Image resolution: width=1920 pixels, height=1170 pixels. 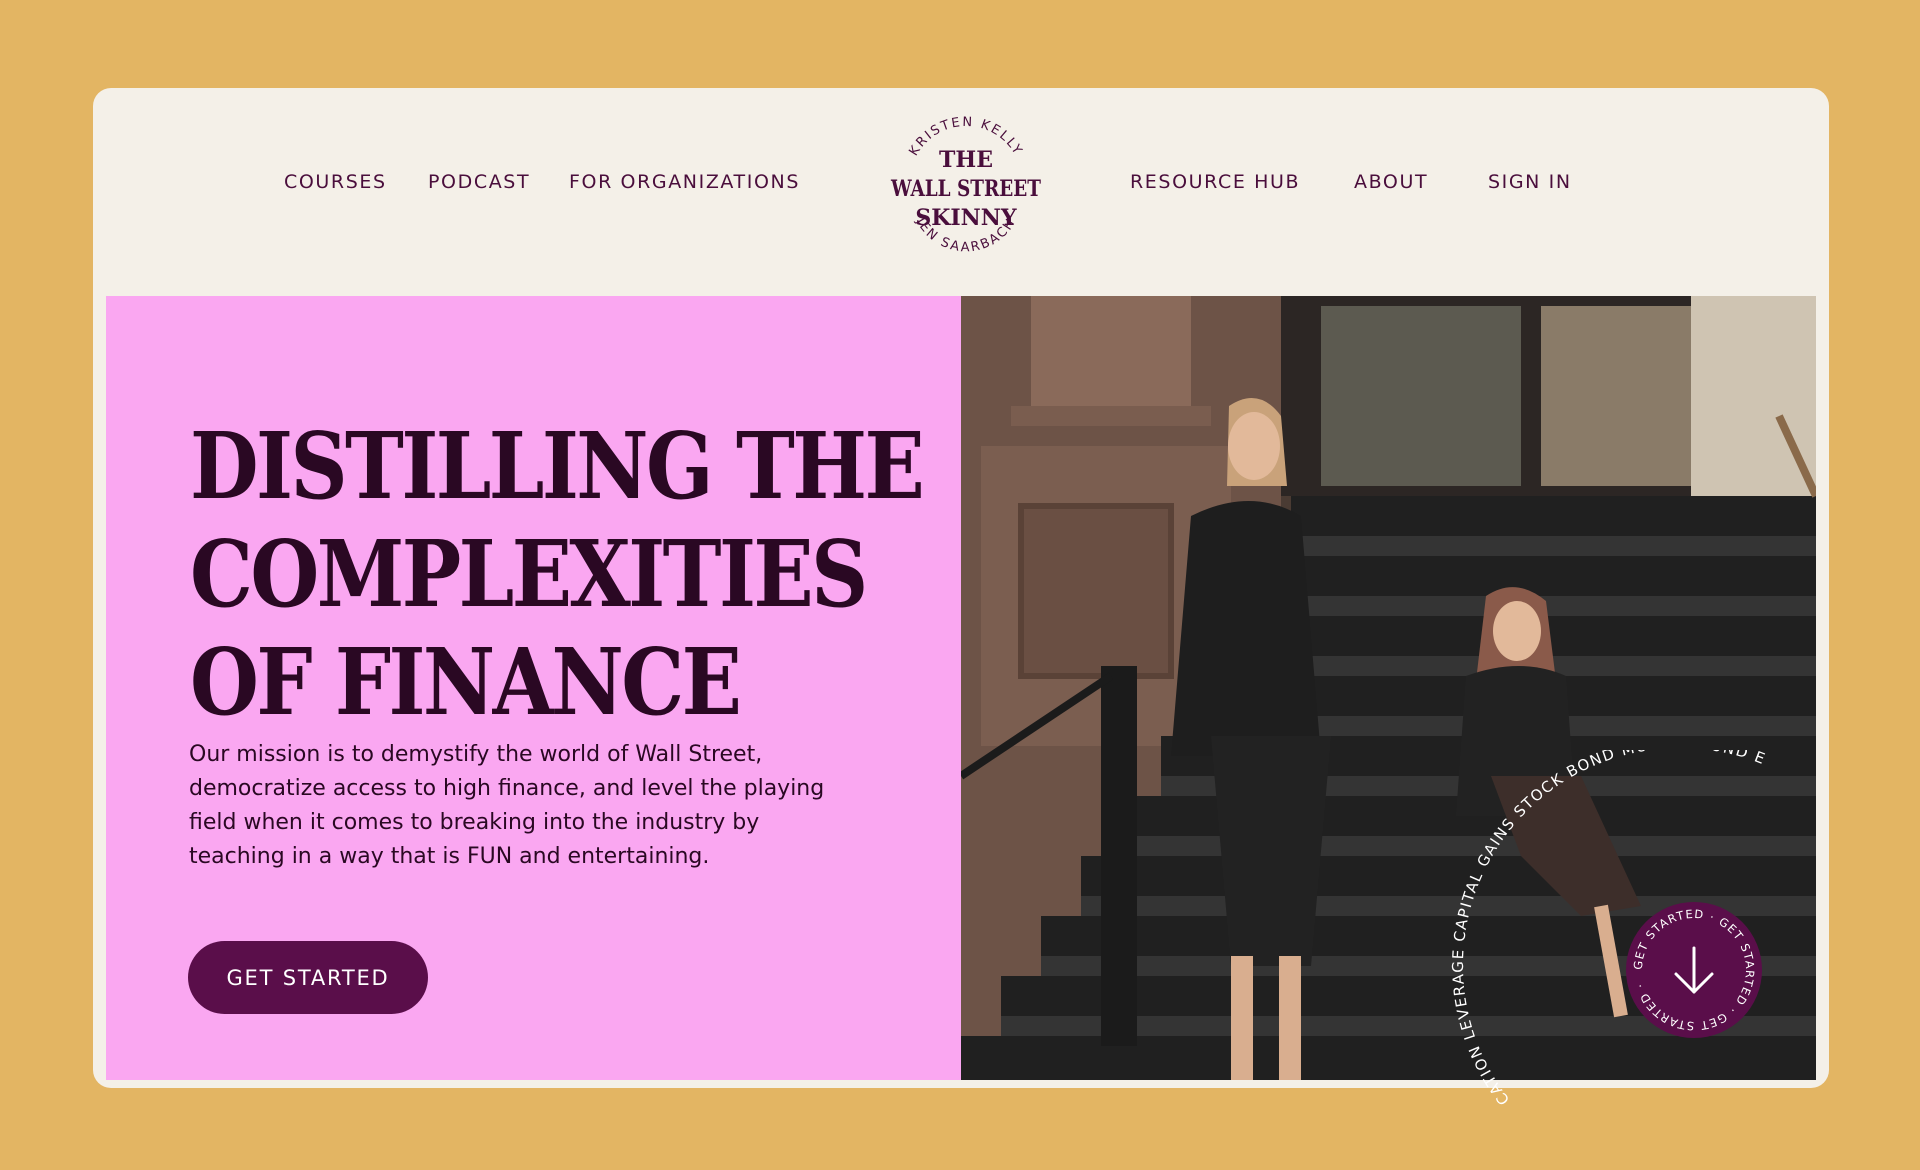 I want to click on logo-line-wall-street: WALL STREET, so click(x=965, y=189).